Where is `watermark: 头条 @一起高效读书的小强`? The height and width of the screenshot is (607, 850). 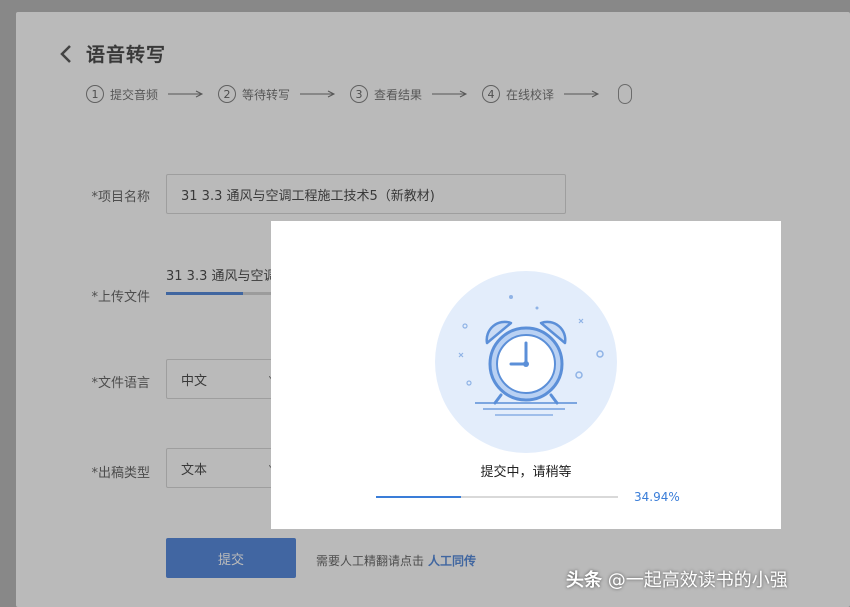
watermark: 头条 @一起高效读书的小强 is located at coordinates (677, 579).